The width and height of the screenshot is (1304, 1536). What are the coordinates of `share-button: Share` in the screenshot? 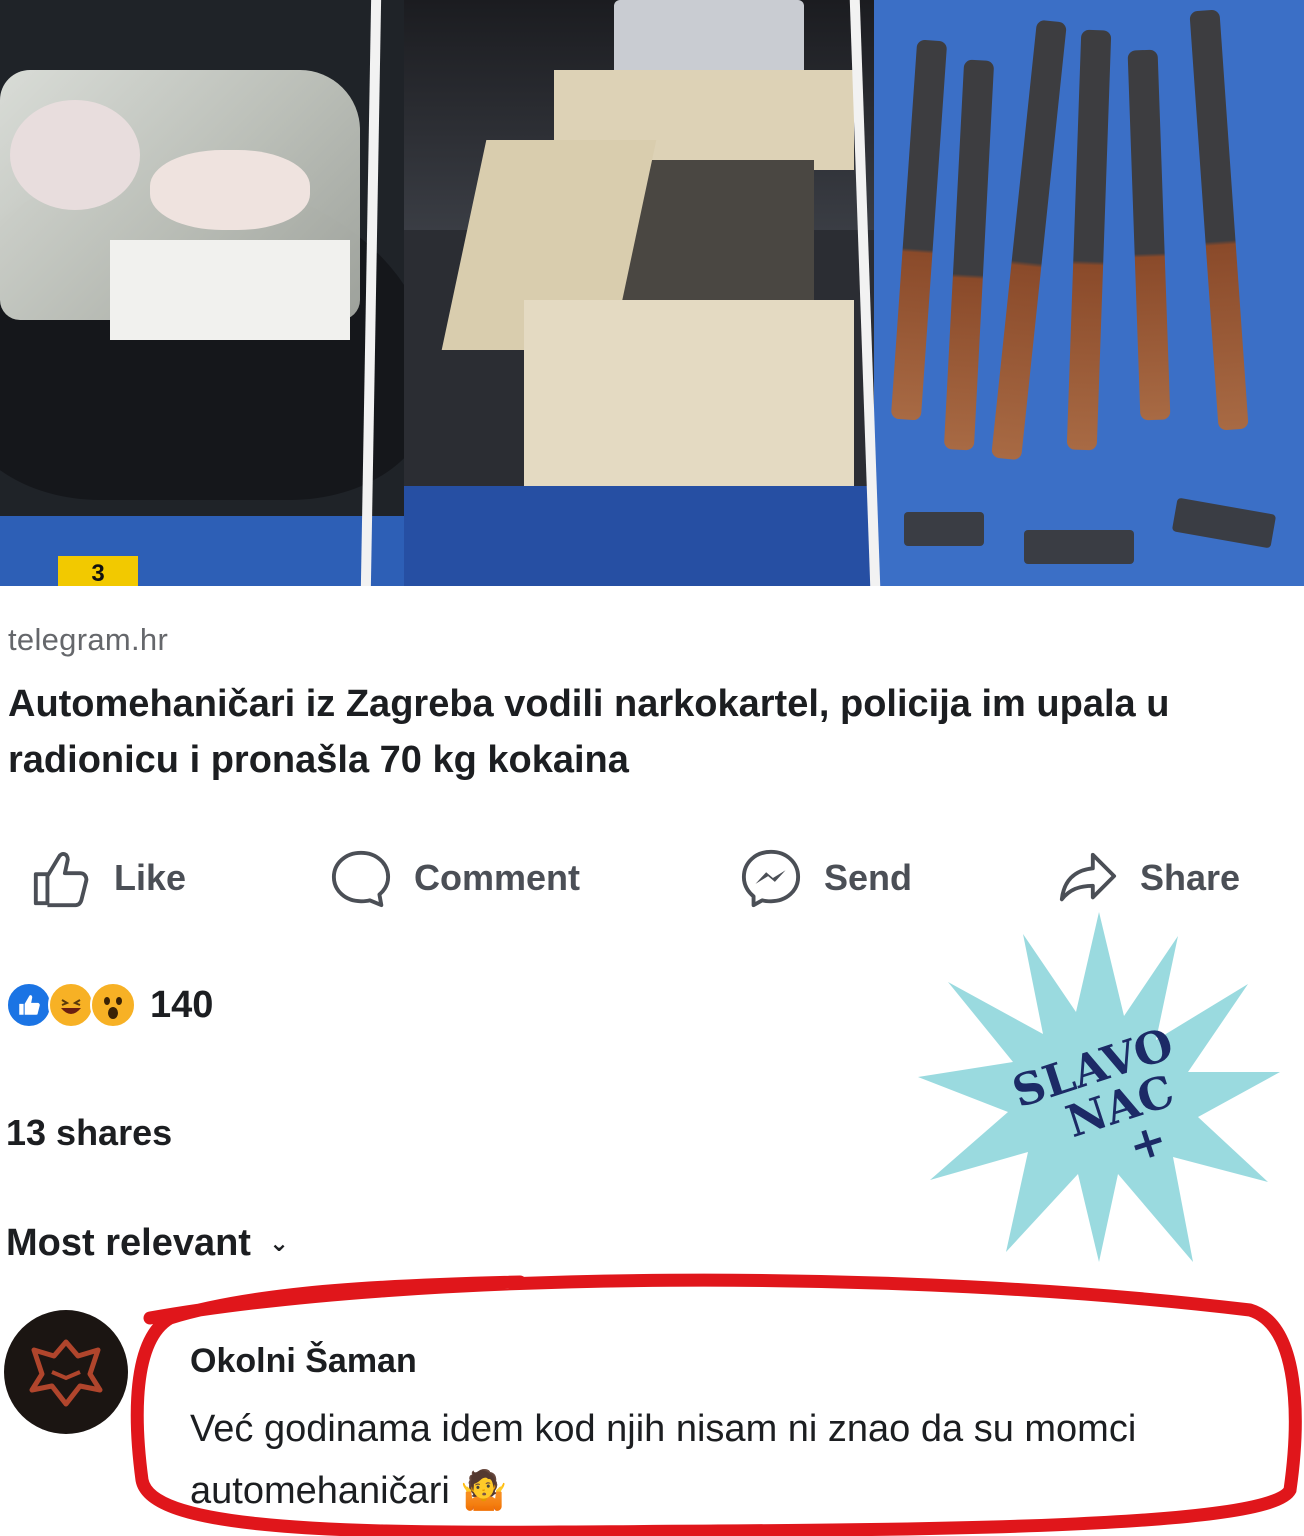 It's located at (1148, 878).